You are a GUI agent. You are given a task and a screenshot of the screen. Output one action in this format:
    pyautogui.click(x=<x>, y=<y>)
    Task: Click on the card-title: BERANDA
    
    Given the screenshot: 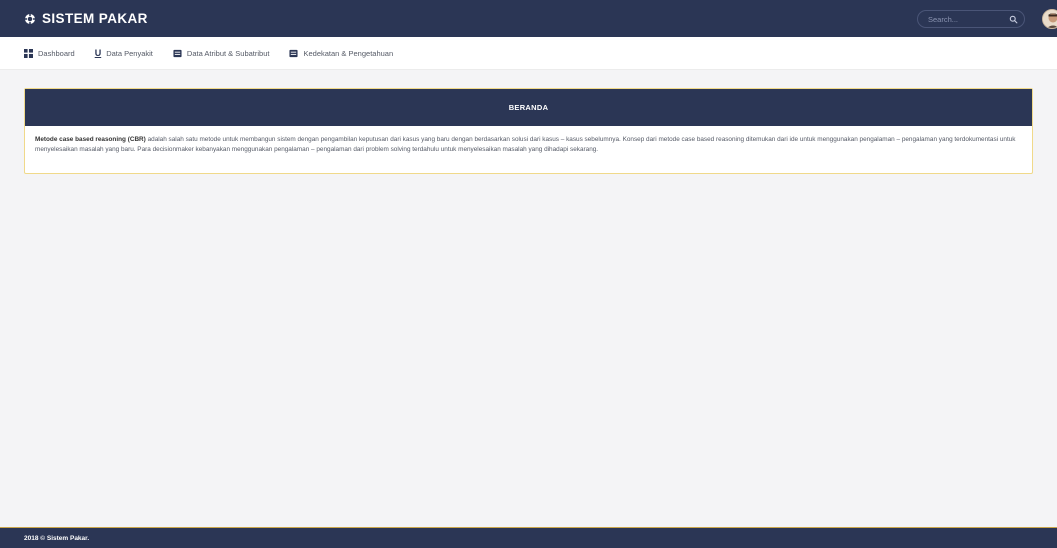 What is the action you would take?
    pyautogui.click(x=528, y=107)
    